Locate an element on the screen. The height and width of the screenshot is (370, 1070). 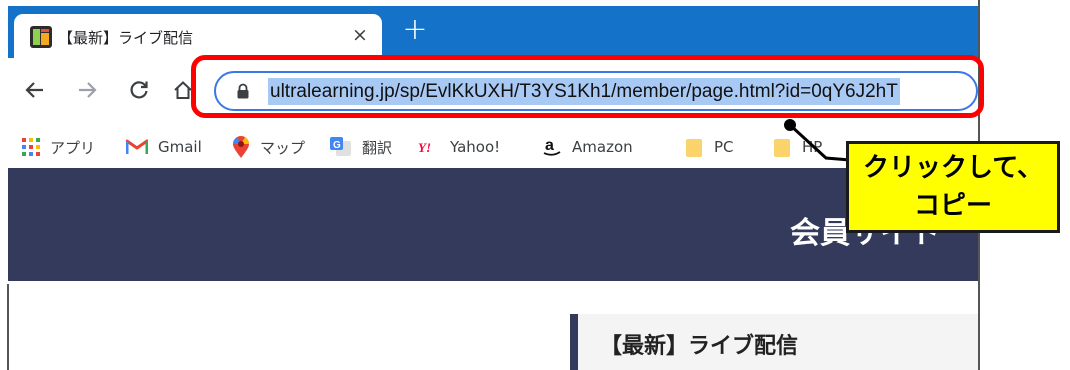
callout-box: クリックして、 コピー is located at coordinates (953, 187).